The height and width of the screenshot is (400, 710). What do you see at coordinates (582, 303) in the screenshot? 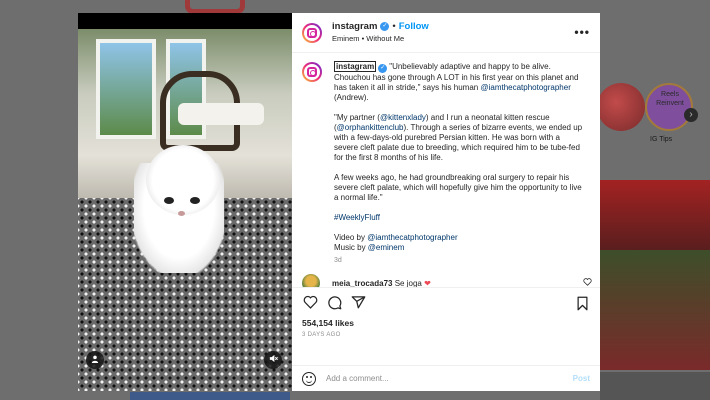
I see `save-icon` at bounding box center [582, 303].